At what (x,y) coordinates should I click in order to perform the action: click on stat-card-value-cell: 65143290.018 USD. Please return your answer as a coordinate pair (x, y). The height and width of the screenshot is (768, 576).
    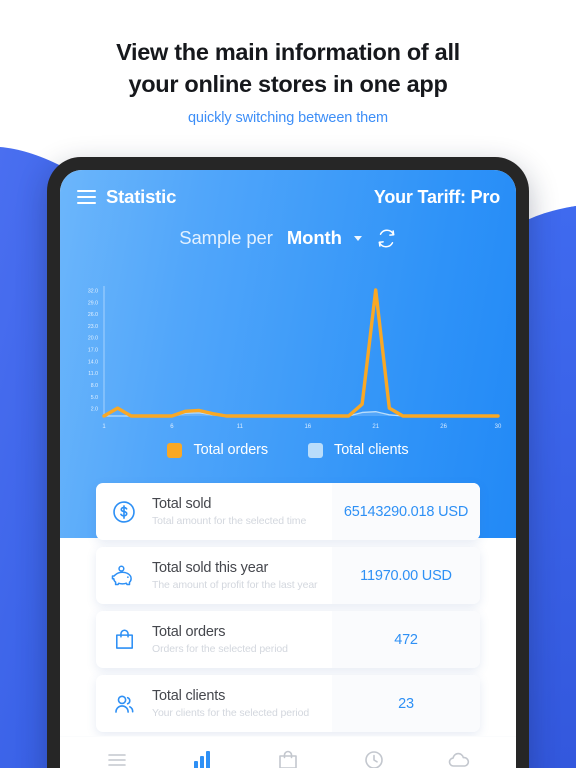
    Looking at the image, I should click on (406, 511).